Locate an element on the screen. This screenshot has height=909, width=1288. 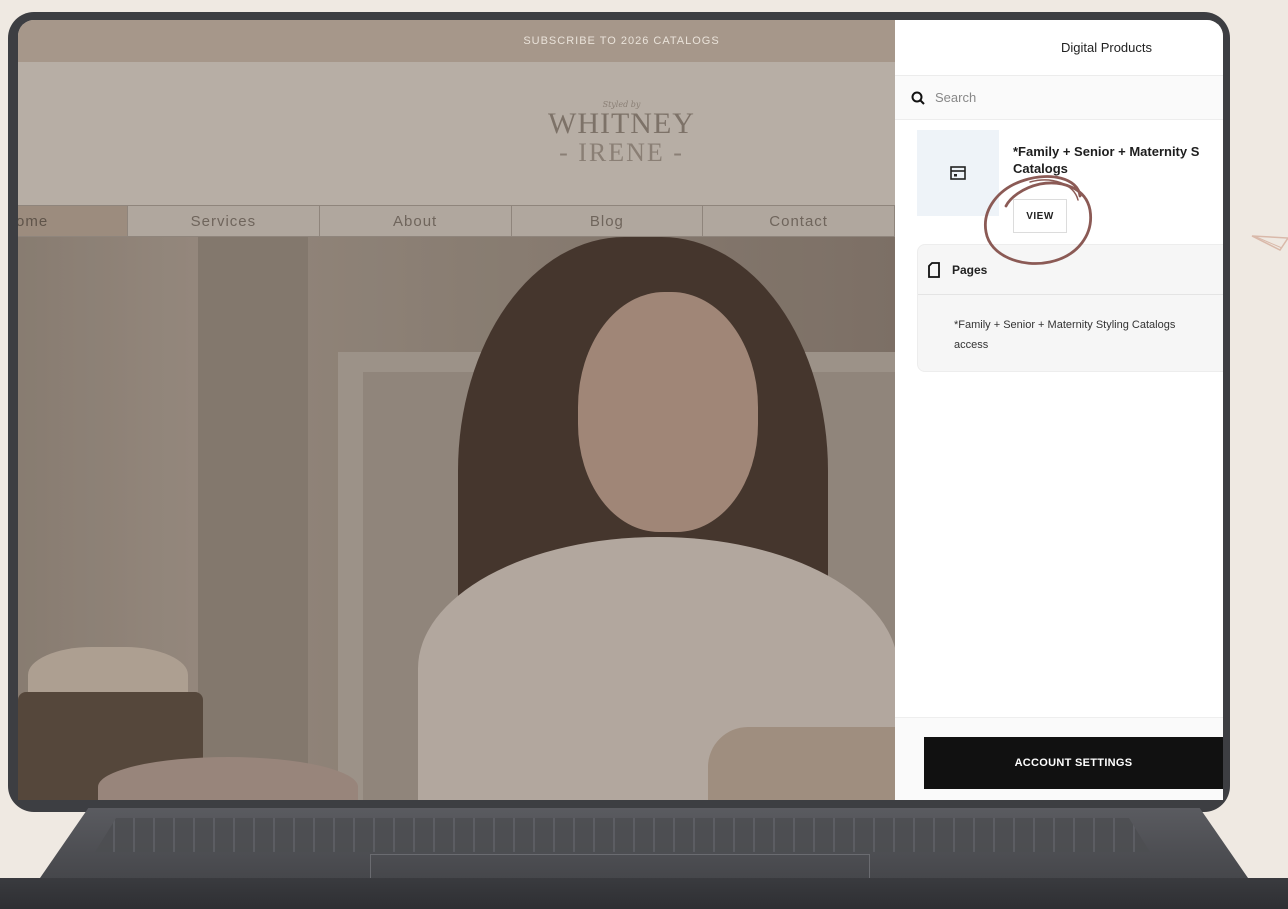
nav-item-blog: Blog is located at coordinates (608, 221).